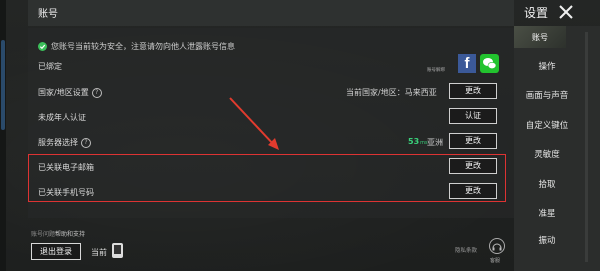  I want to click on sidebar-item-crosshair: 准星, so click(547, 213).